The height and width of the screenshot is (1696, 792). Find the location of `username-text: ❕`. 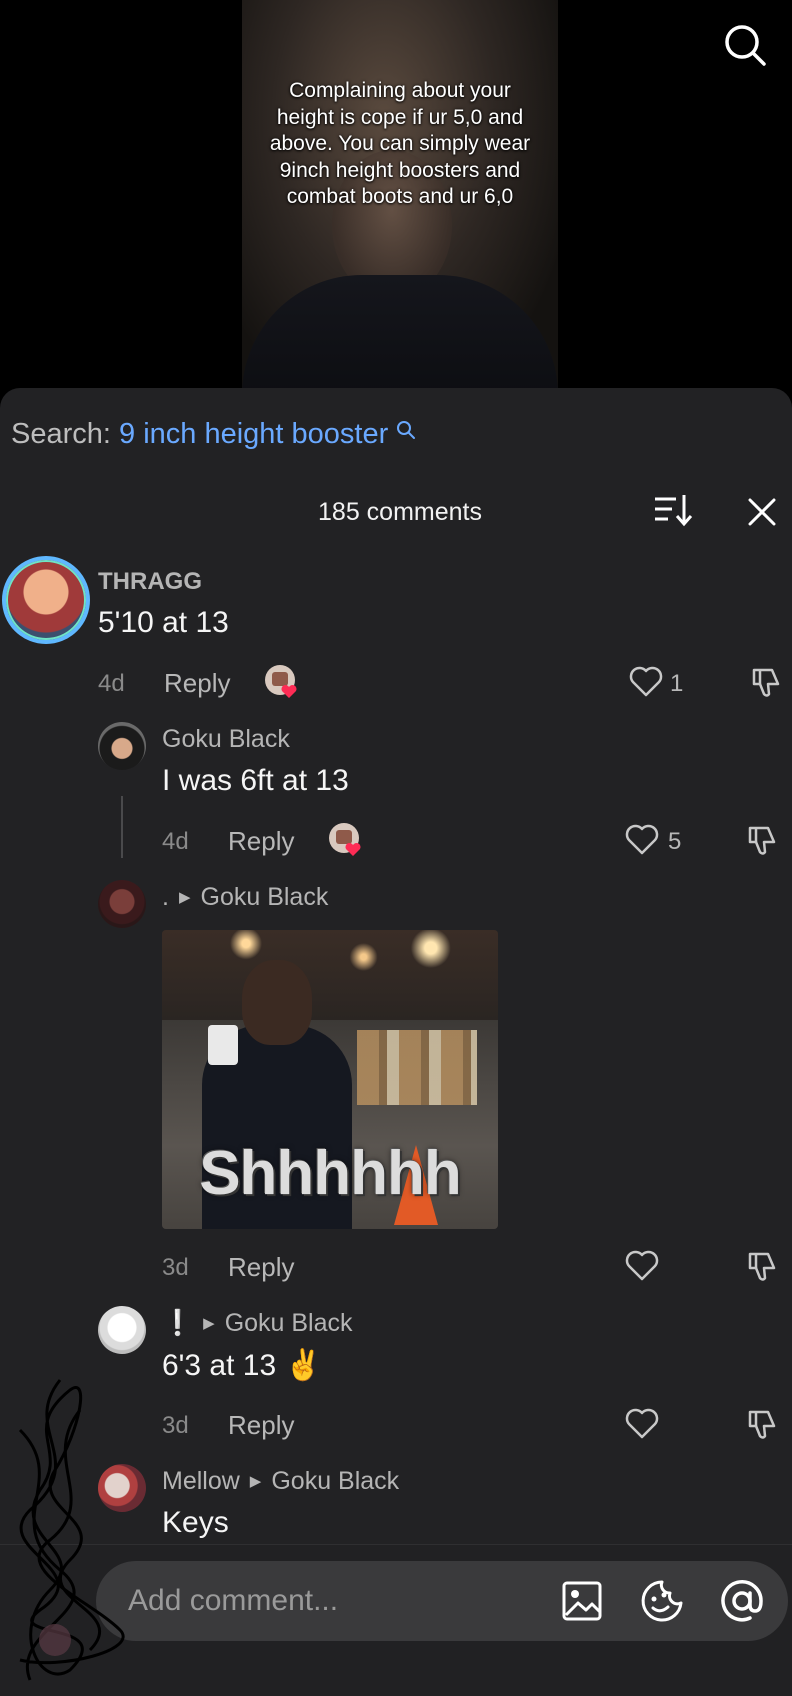

username-text: ❕ is located at coordinates (178, 1323).